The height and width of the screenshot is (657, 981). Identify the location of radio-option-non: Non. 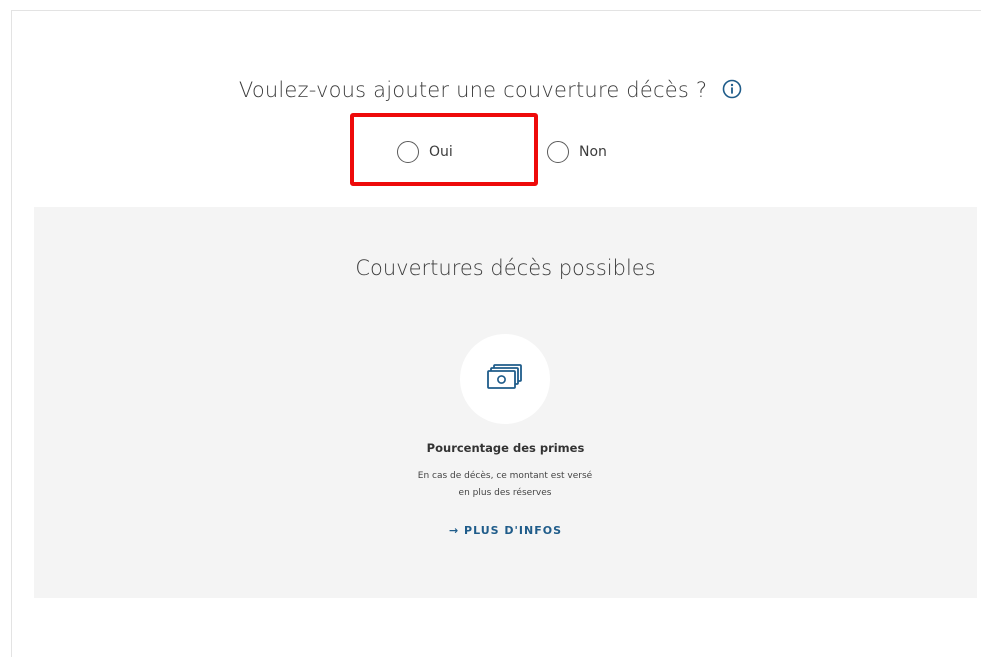
(577, 152).